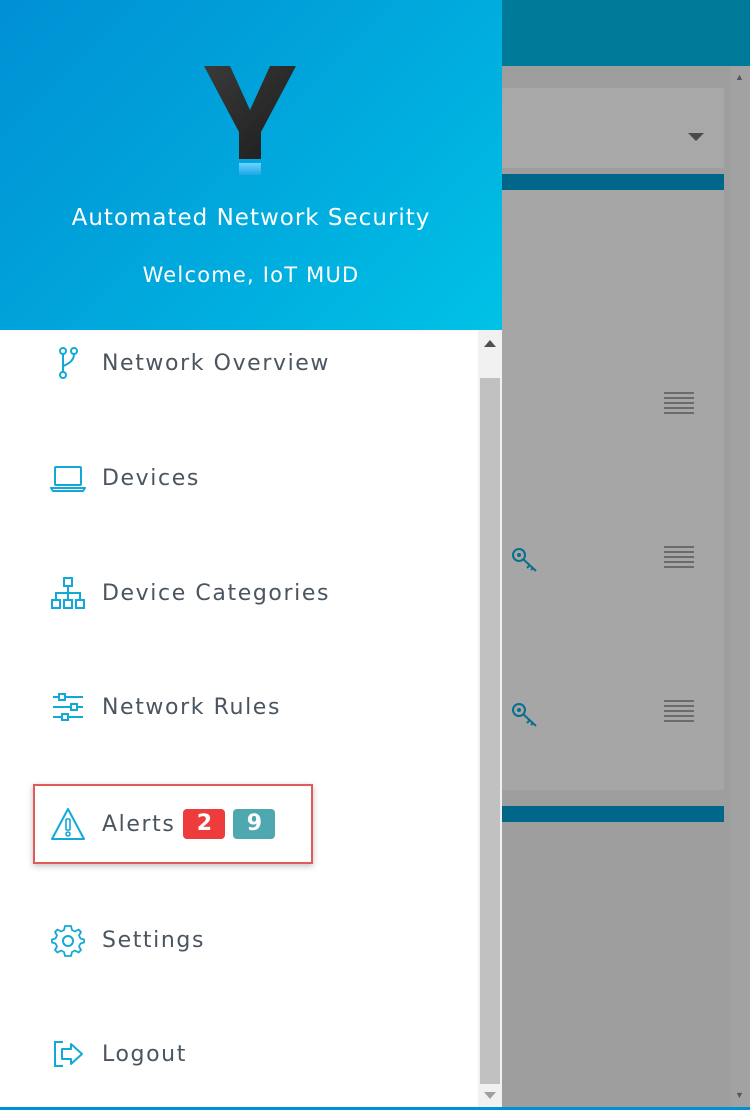  I want to click on menu-item-logout: Logout, so click(117, 1054).